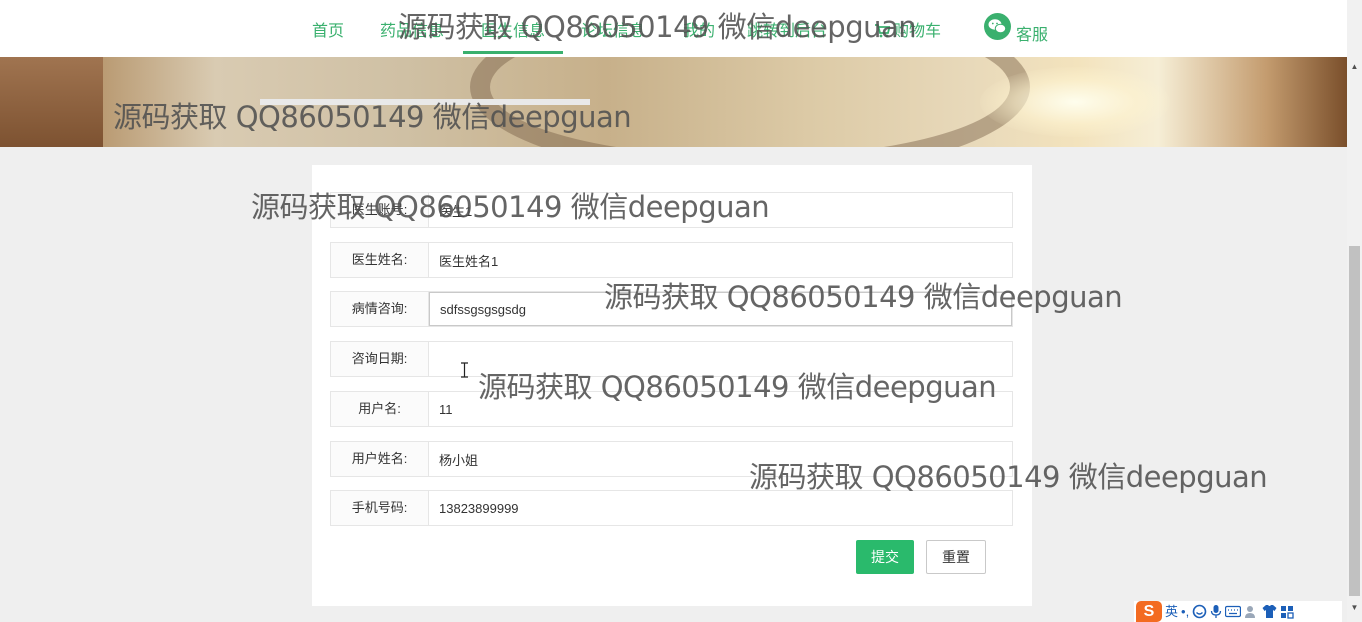 Image resolution: width=1362 pixels, height=622 pixels. I want to click on nav-active-indicator, so click(513, 52).